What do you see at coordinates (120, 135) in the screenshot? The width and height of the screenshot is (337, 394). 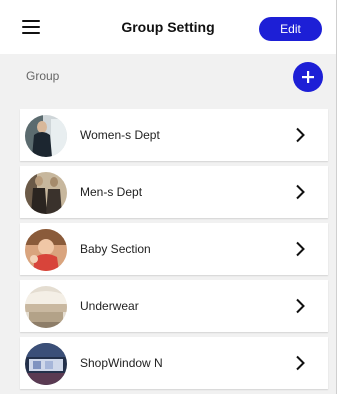 I see `group-item-label: Women-s Dept` at bounding box center [120, 135].